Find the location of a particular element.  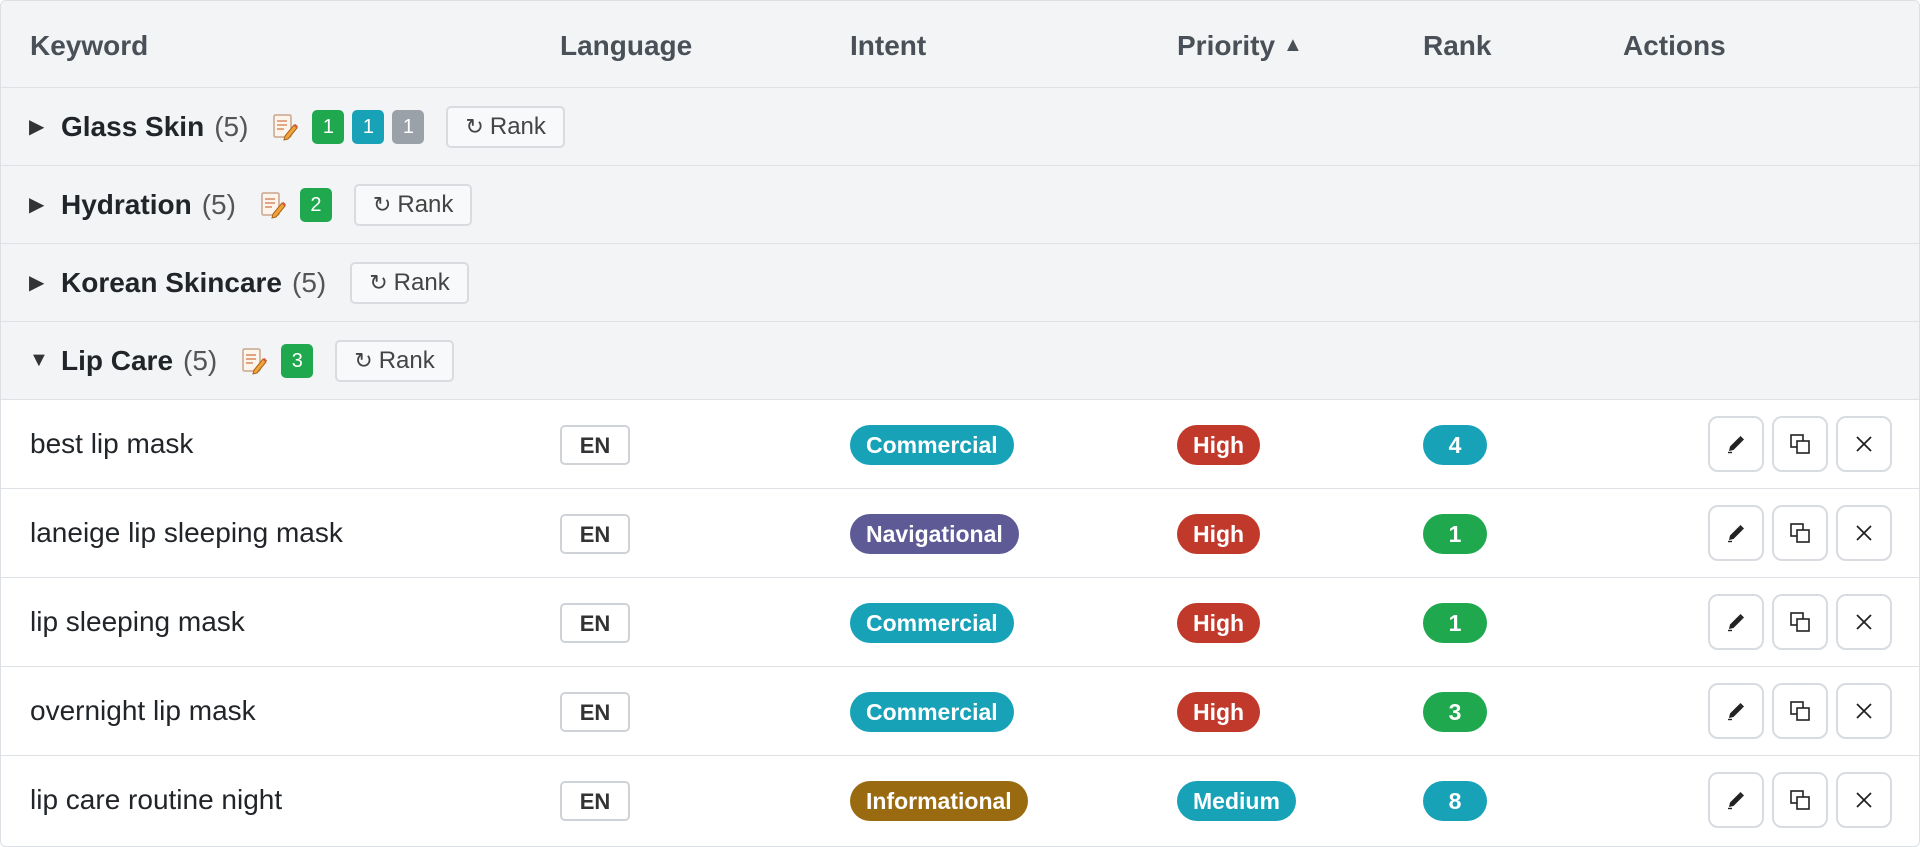

group-row: ▶ Glass Skin (5) 1 1 1 ↻ Rank is located at coordinates (960, 127).